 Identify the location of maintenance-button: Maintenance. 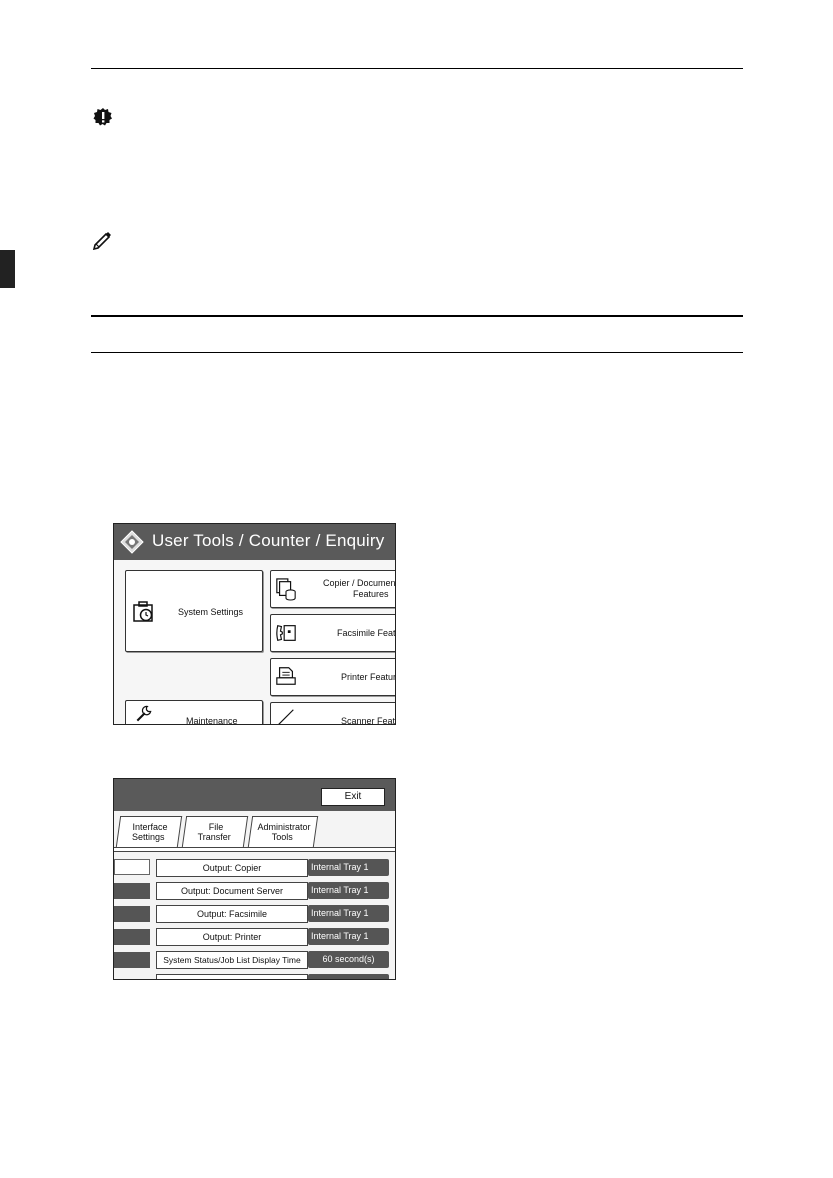
(194, 712).